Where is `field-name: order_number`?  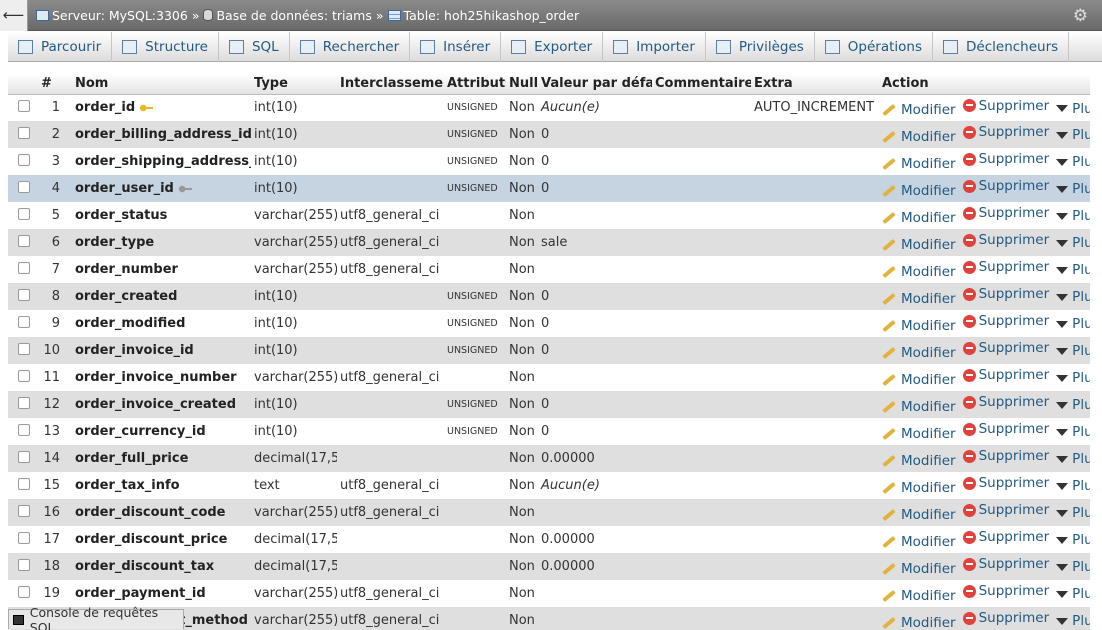 field-name: order_number is located at coordinates (126, 269).